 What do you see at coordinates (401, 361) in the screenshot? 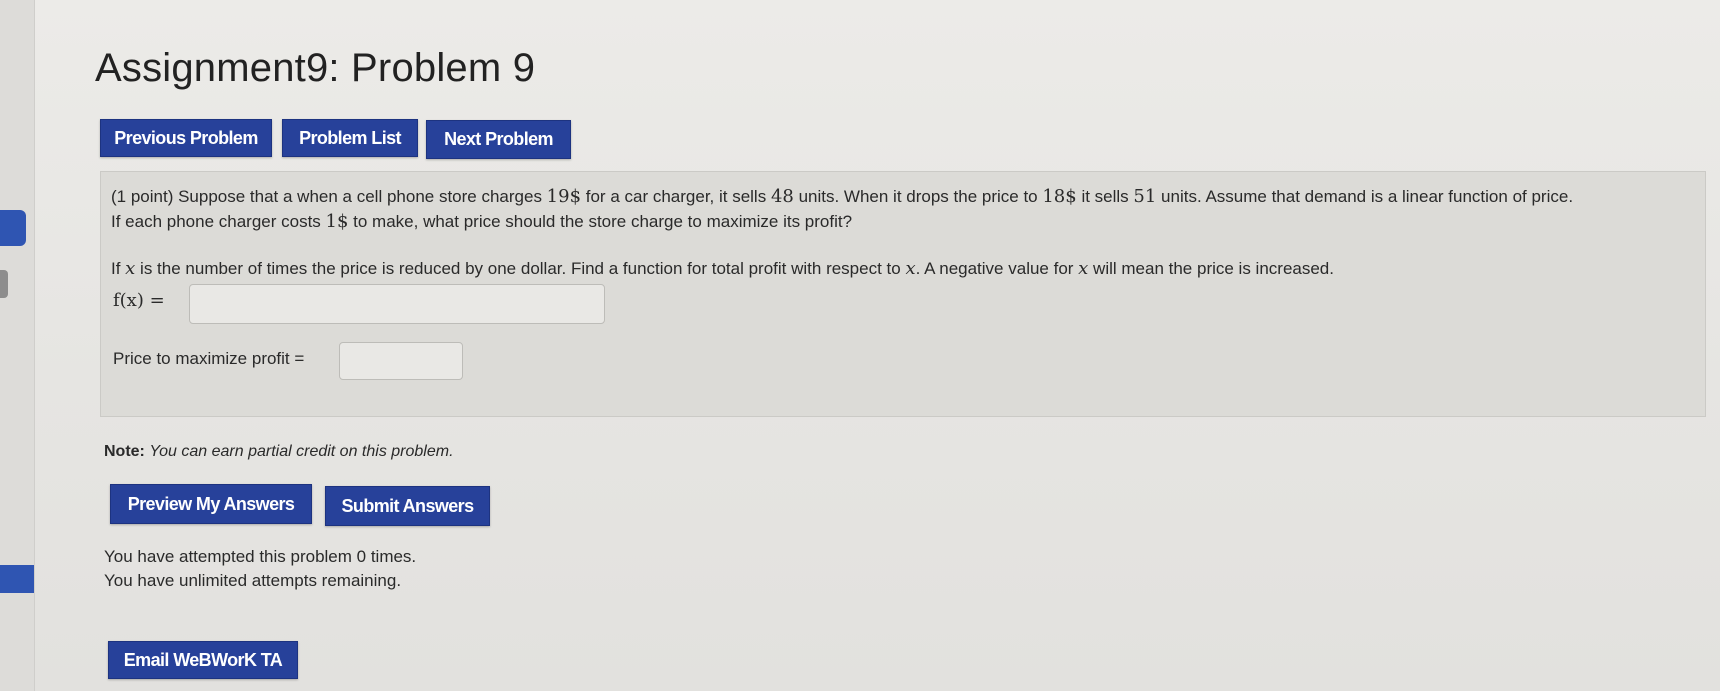
I see `price-answer-field` at bounding box center [401, 361].